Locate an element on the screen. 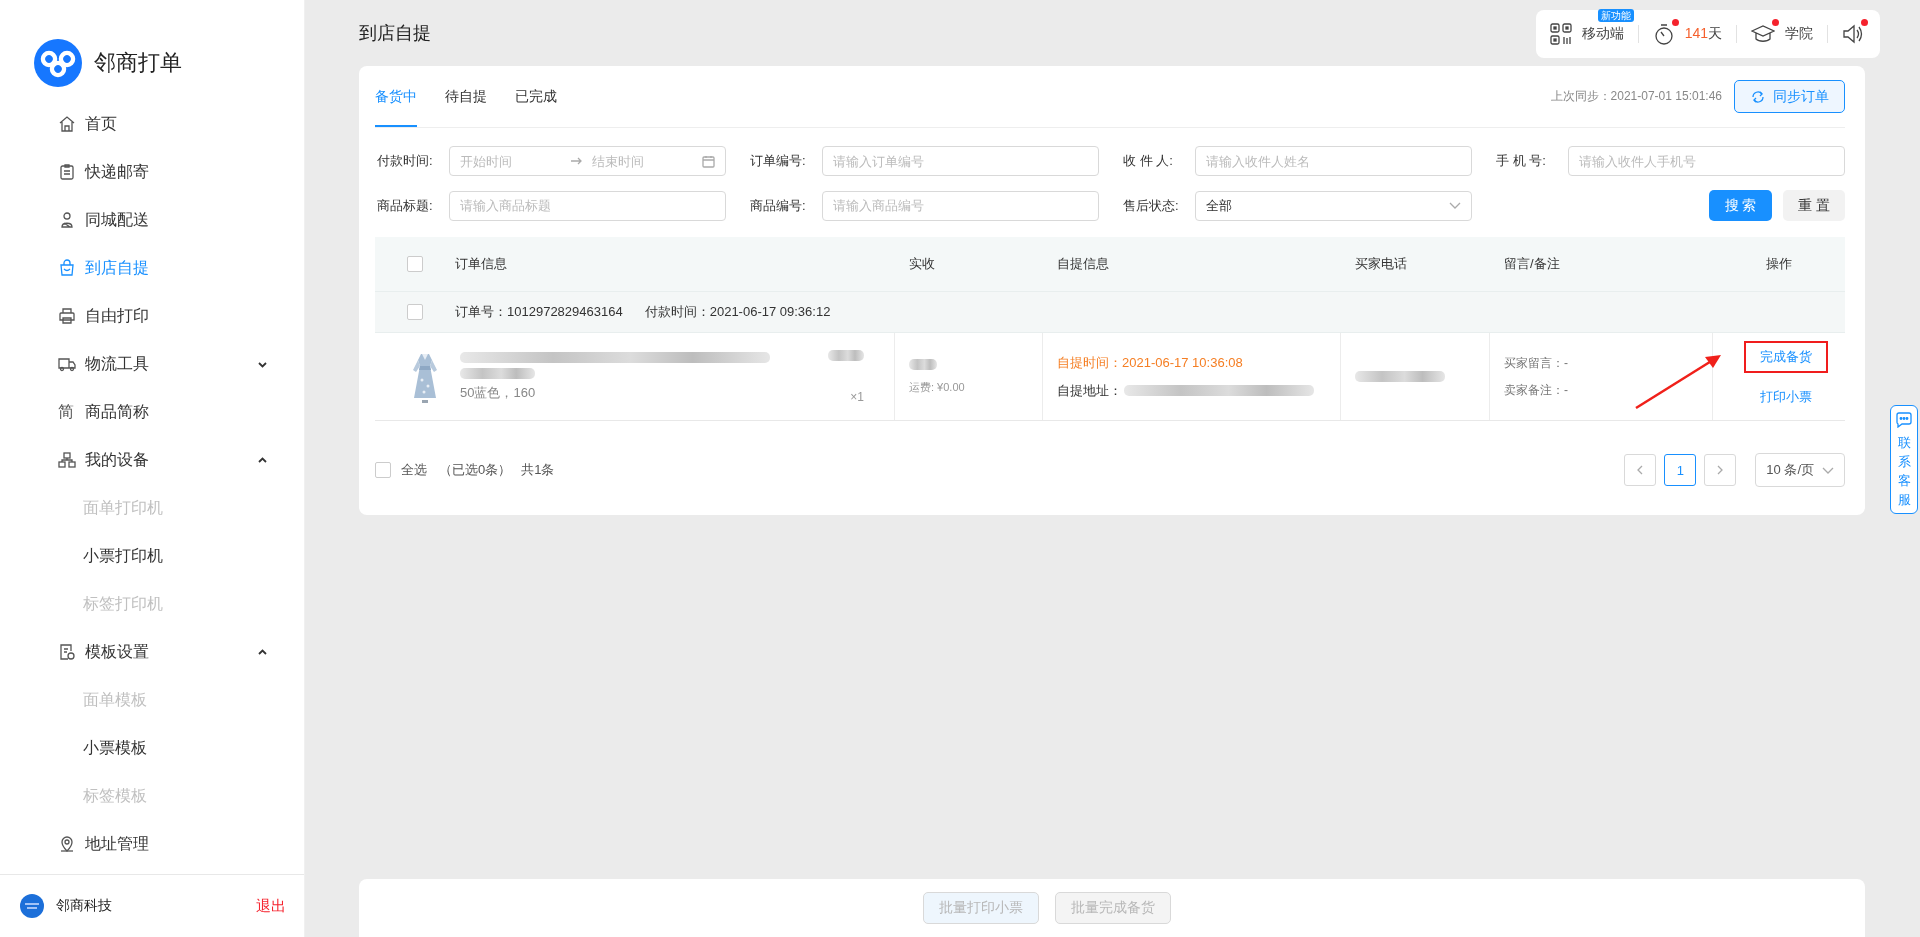  input-field: 请输入商品编号 is located at coordinates (960, 205).